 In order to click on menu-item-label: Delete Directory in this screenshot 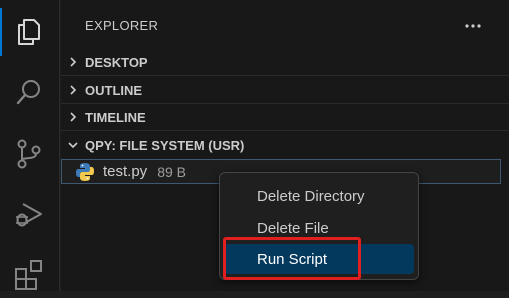, I will do `click(311, 196)`.